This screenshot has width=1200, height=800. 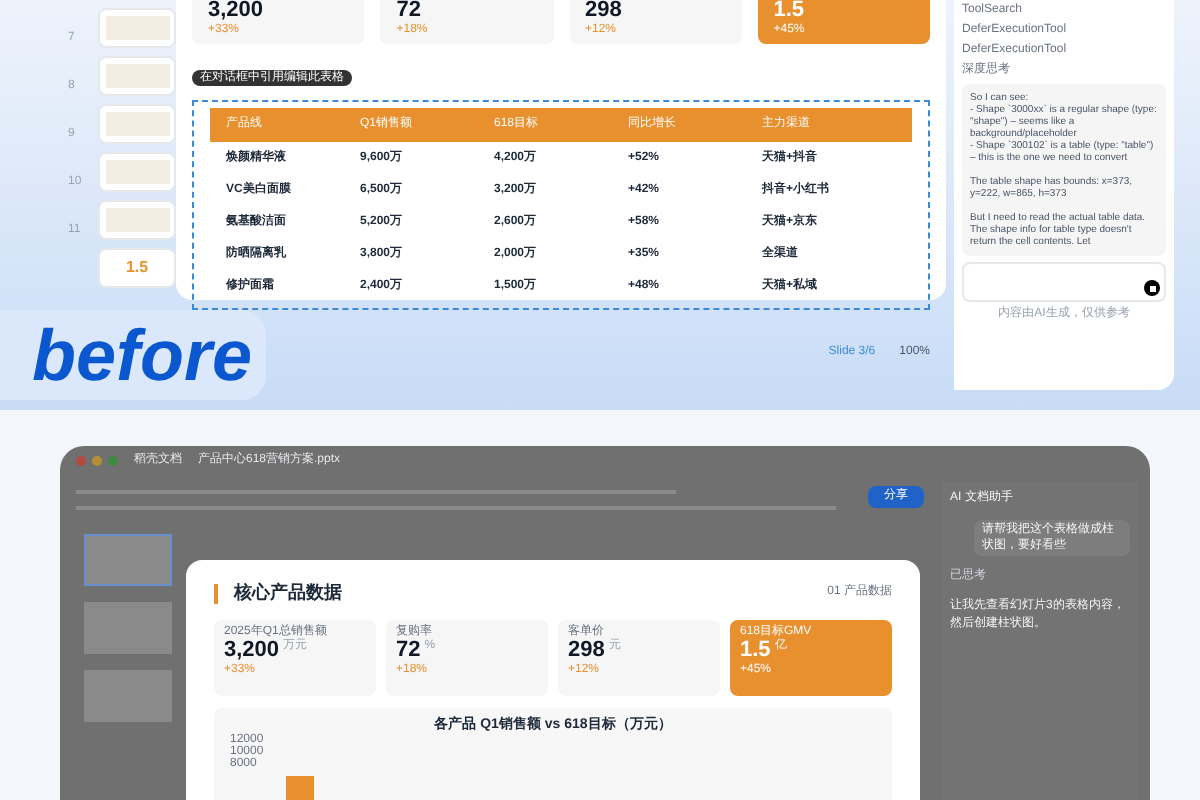 I want to click on chat-input, so click(x=1064, y=282).